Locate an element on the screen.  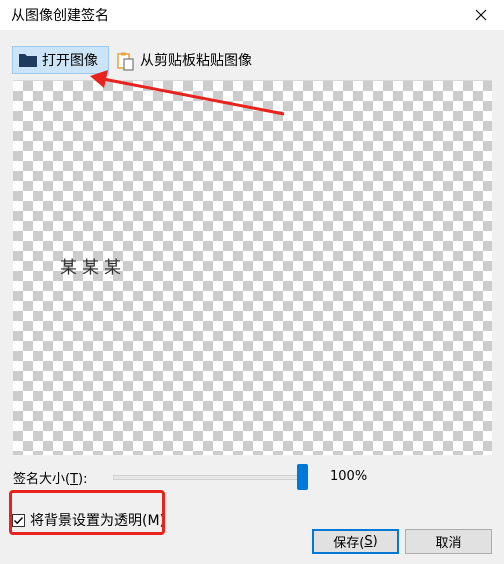
paste-from-clipboard-button: 从剪贴板粘贴图像 is located at coordinates (193, 60).